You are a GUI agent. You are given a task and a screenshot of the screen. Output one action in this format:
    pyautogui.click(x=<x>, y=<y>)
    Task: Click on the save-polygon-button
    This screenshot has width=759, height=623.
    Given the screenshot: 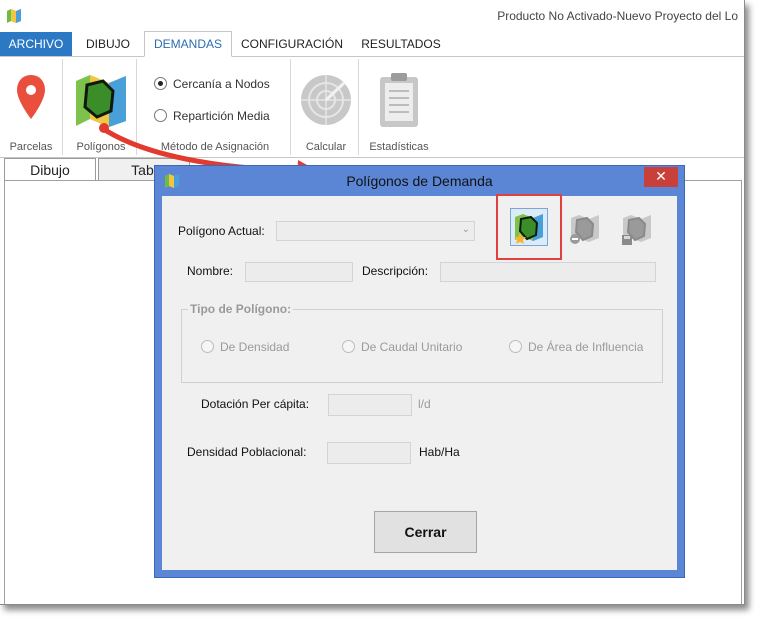 What is the action you would take?
    pyautogui.click(x=637, y=228)
    